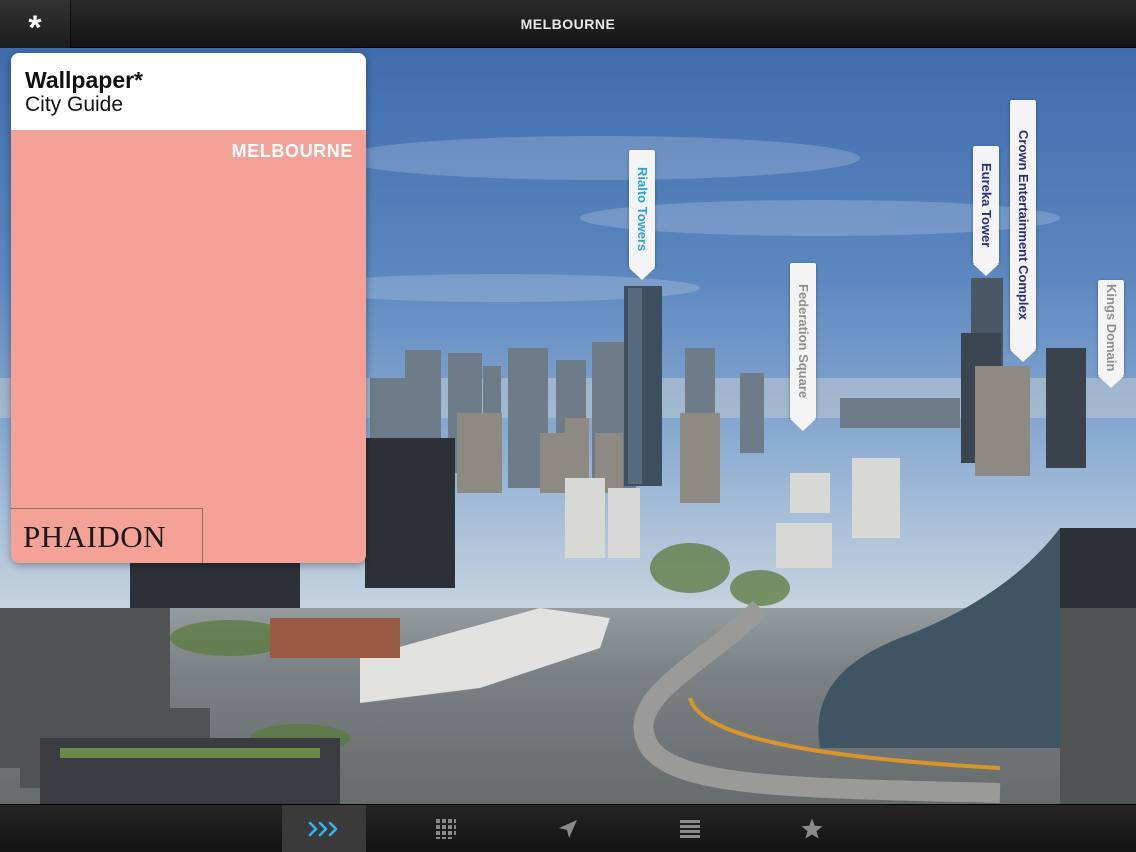 This screenshot has width=1136, height=852. What do you see at coordinates (84, 80) in the screenshot?
I see `brand-title: Wallpaper*` at bounding box center [84, 80].